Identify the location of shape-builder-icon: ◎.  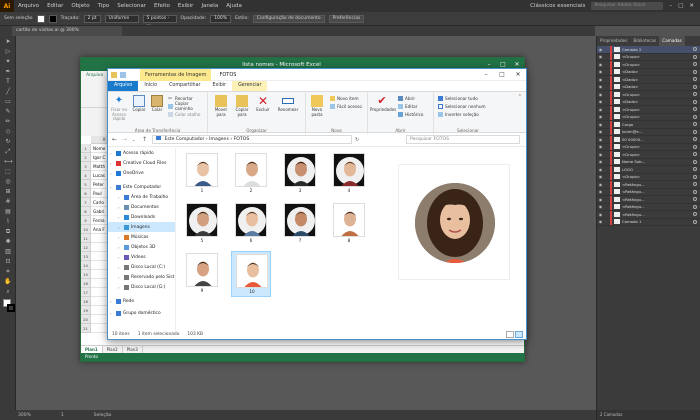
(8, 182).